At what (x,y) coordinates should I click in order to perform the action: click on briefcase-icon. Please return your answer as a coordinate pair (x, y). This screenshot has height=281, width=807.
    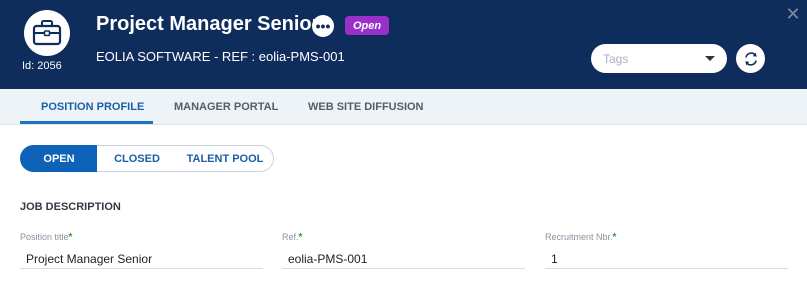
    Looking at the image, I should click on (47, 33).